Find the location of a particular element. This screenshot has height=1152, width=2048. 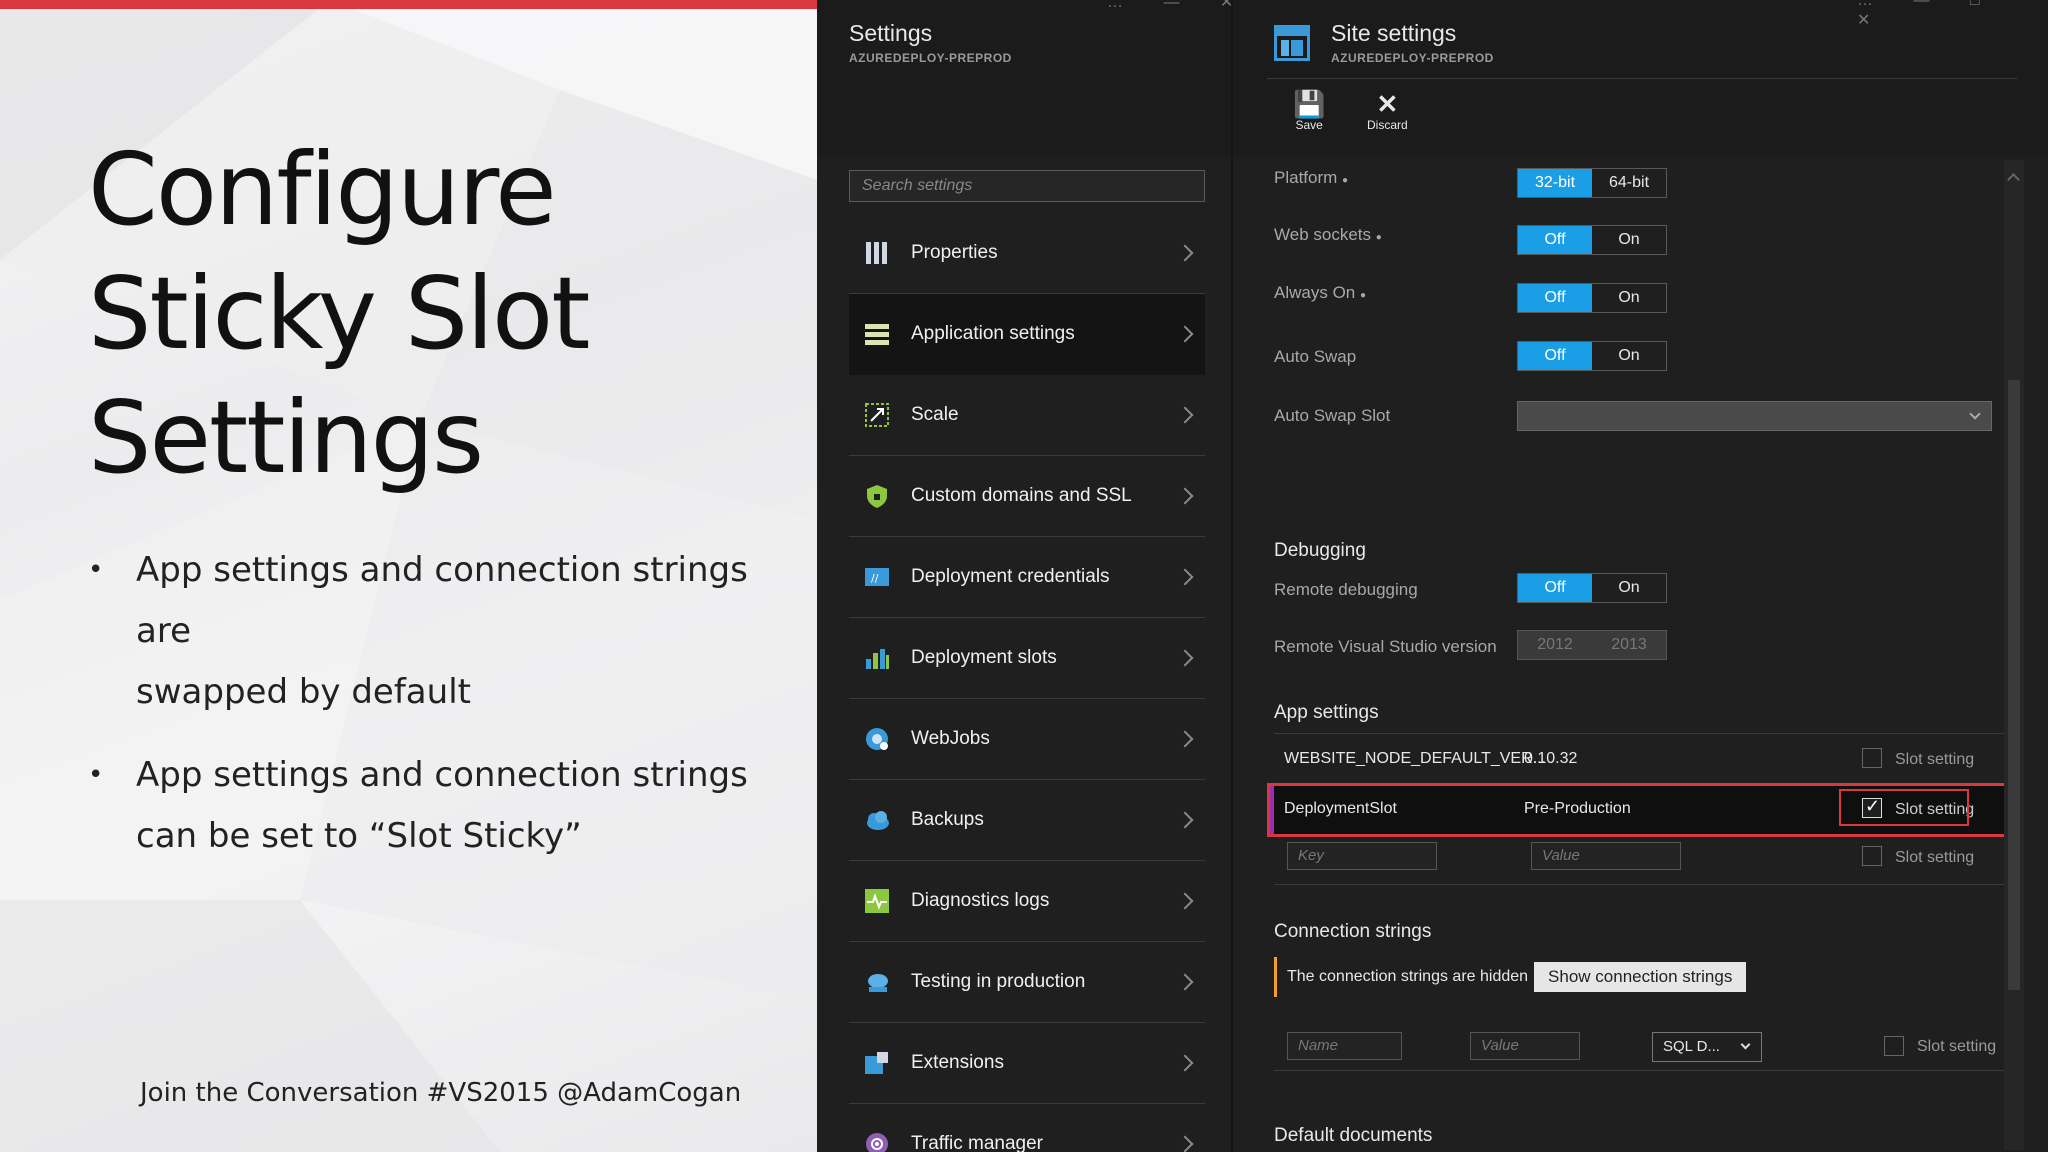

title-line-1: Configure is located at coordinates (322, 189).